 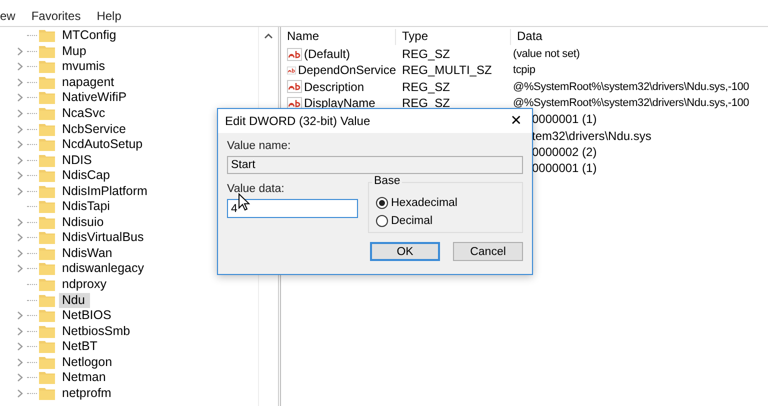 I want to click on tree-item: mvumis, so click(x=84, y=66).